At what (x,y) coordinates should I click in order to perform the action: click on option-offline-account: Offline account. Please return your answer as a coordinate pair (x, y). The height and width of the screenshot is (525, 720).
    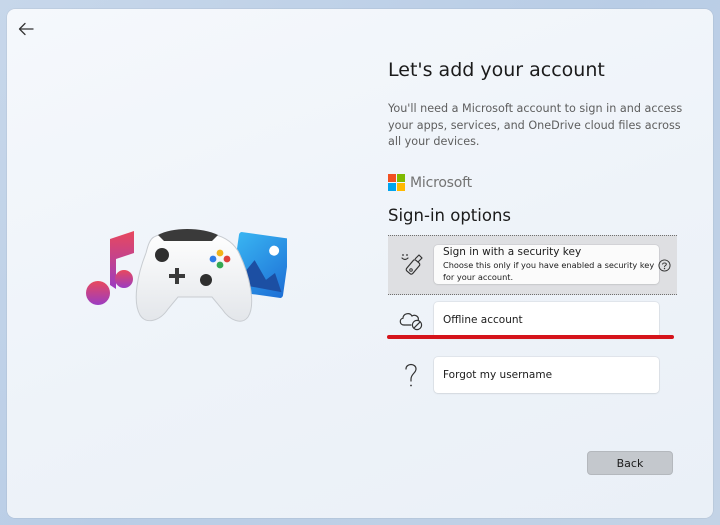
    Looking at the image, I should click on (532, 320).